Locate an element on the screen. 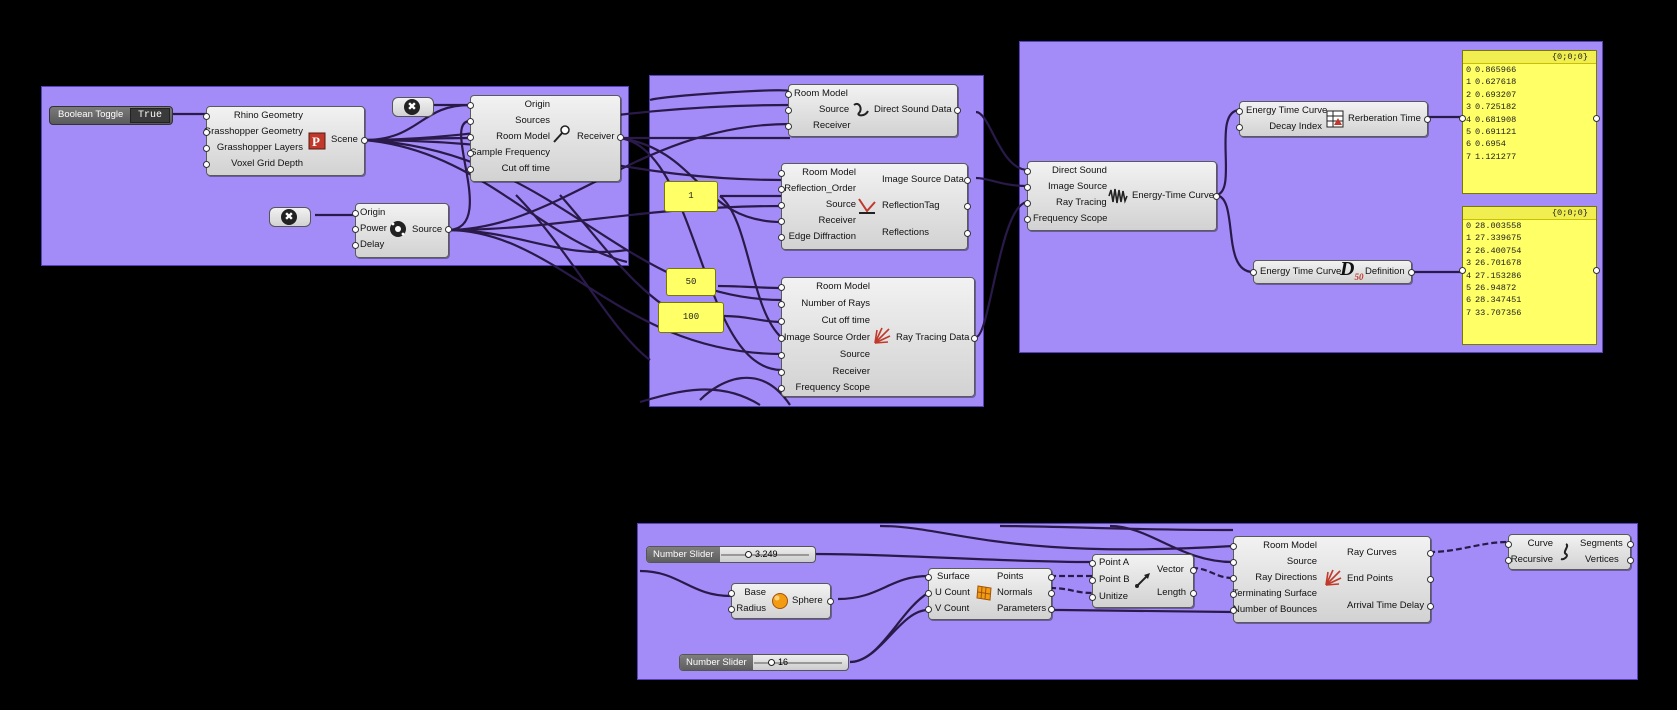 This screenshot has height=710, width=1677. boolean-toggle-value: True is located at coordinates (150, 115).